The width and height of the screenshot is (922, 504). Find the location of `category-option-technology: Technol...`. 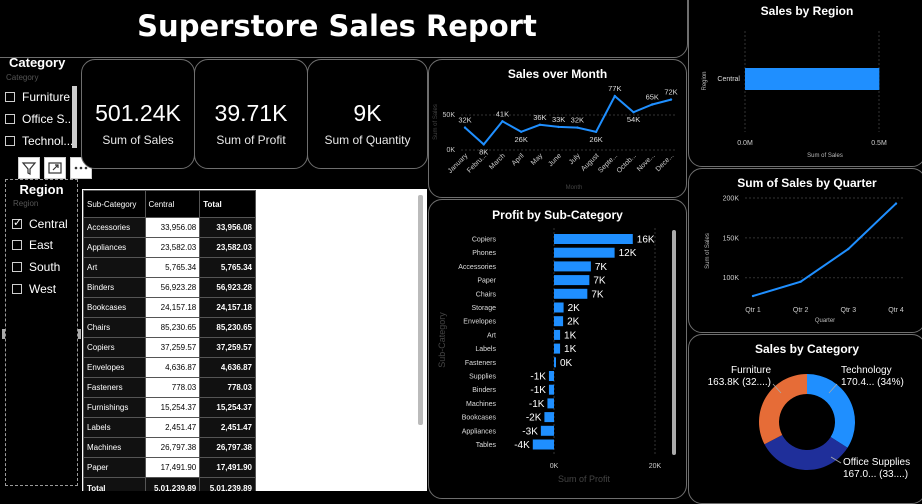

category-option-technology: Technol... is located at coordinates (39, 141).